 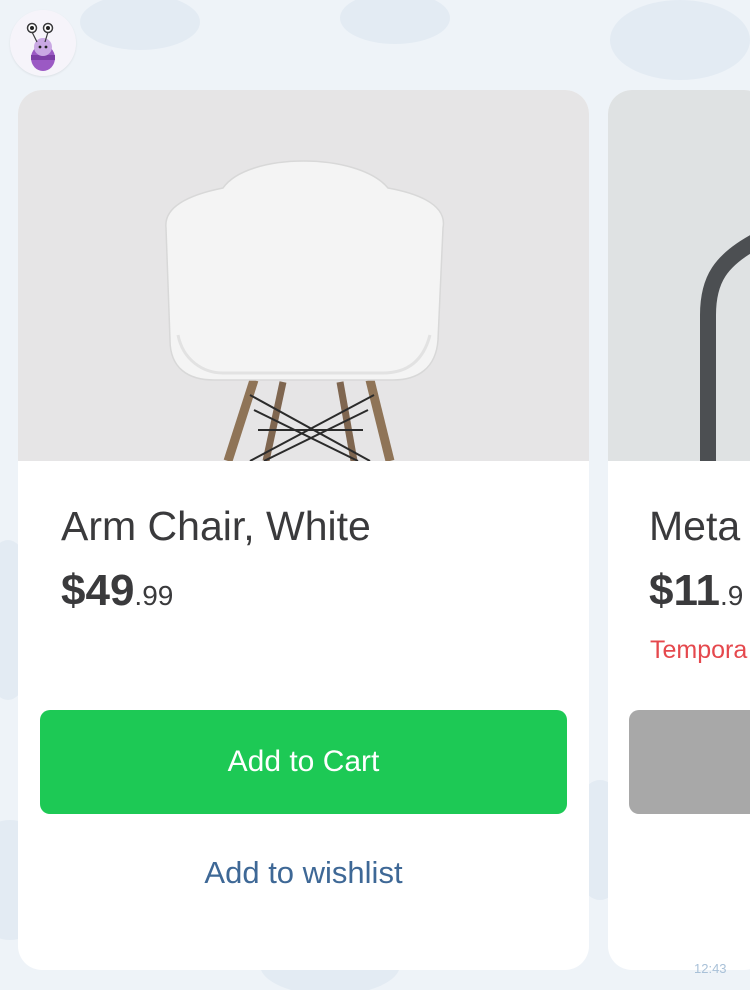 I want to click on price-dollars: $11, so click(x=684, y=590).